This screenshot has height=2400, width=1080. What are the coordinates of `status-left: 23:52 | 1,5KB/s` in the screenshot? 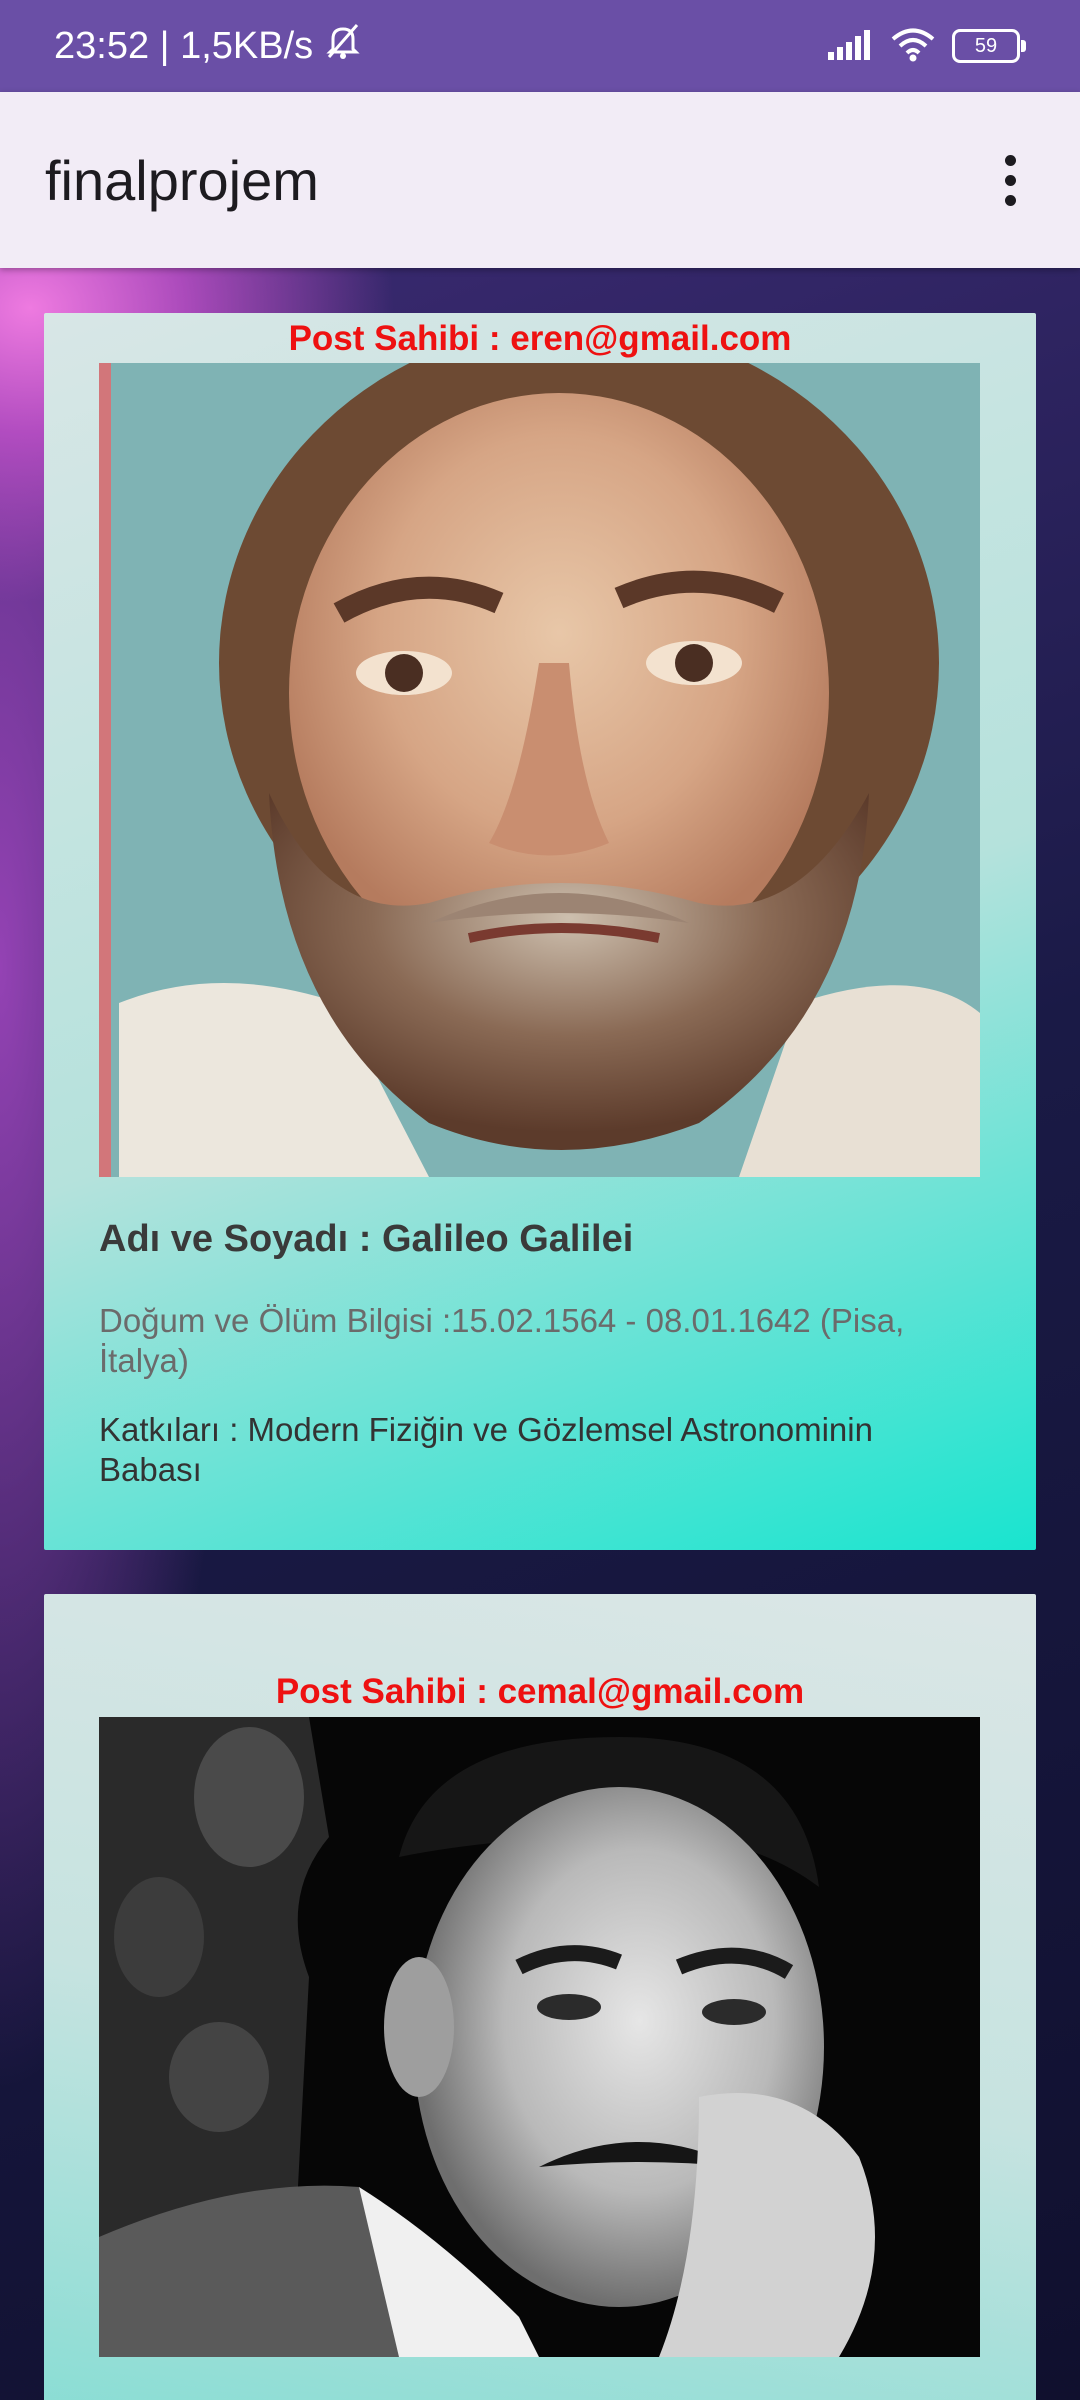 It's located at (209, 46).